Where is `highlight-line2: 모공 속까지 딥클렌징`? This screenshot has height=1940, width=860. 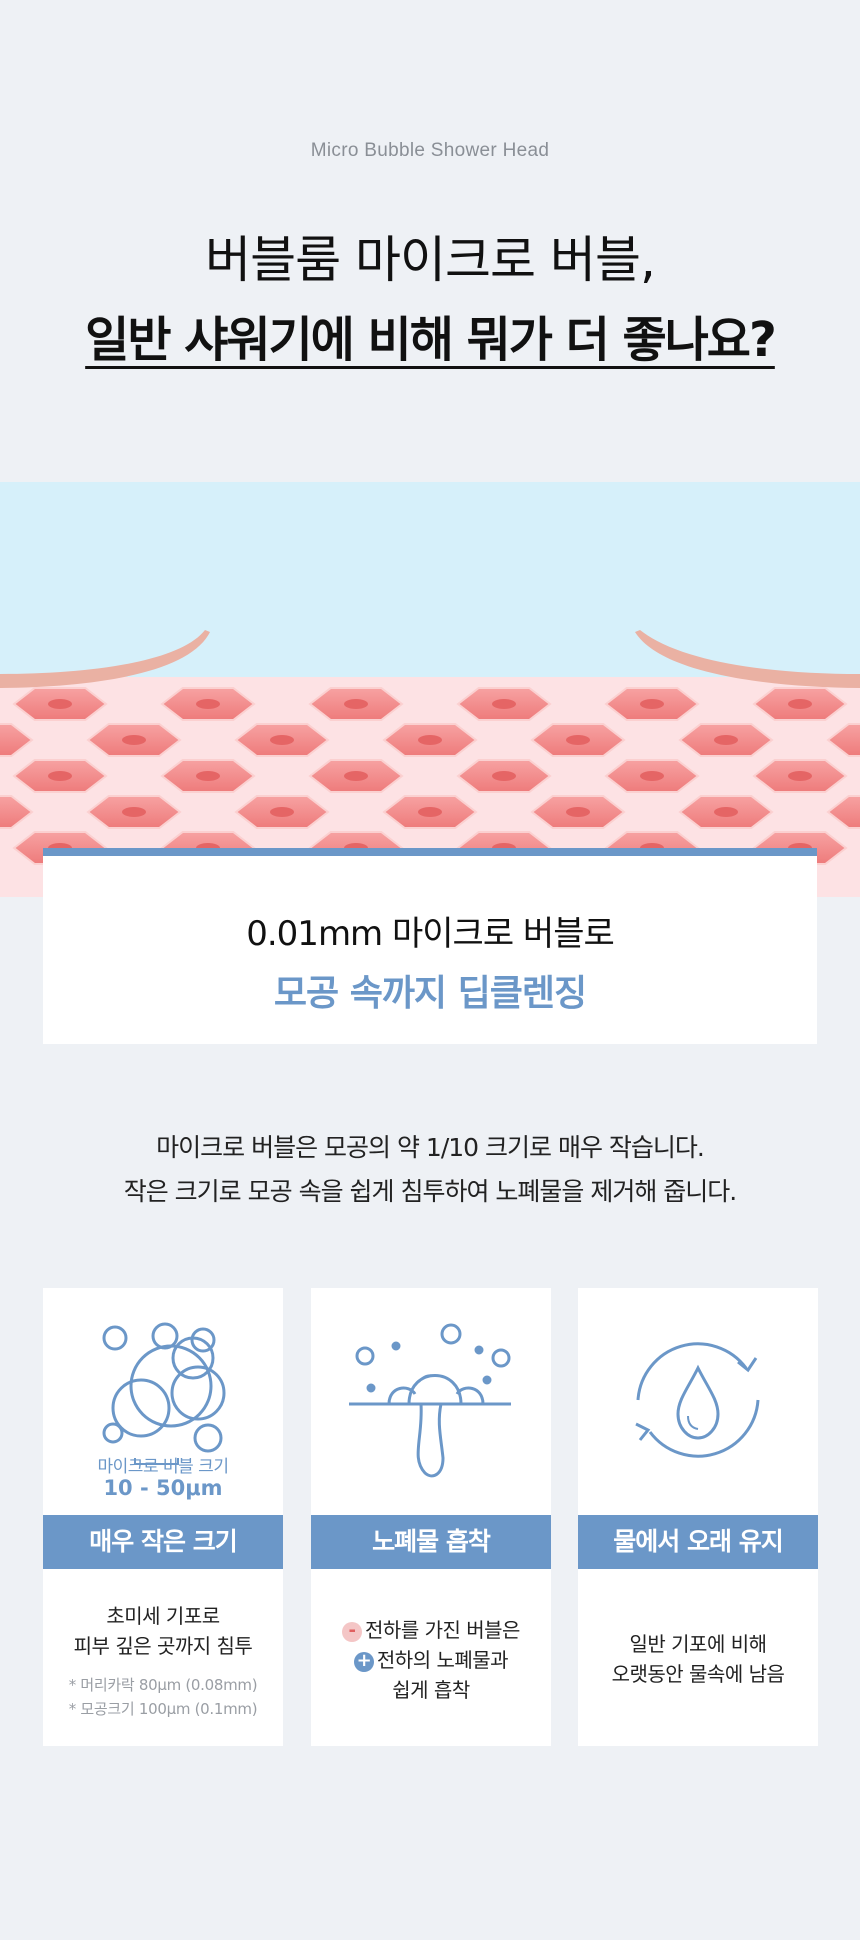
highlight-line2: 모공 속까지 딥클렌징 is located at coordinates (430, 993).